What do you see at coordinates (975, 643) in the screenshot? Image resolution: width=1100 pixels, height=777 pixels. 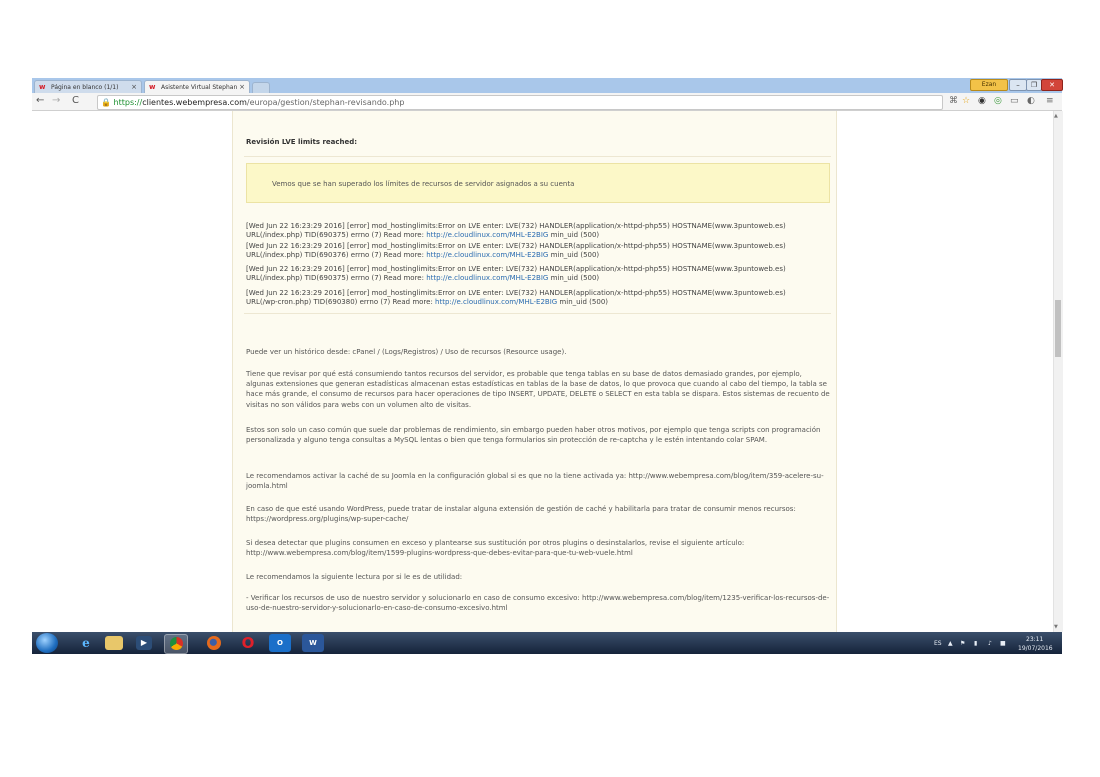 I see `network-icon: ▮` at bounding box center [975, 643].